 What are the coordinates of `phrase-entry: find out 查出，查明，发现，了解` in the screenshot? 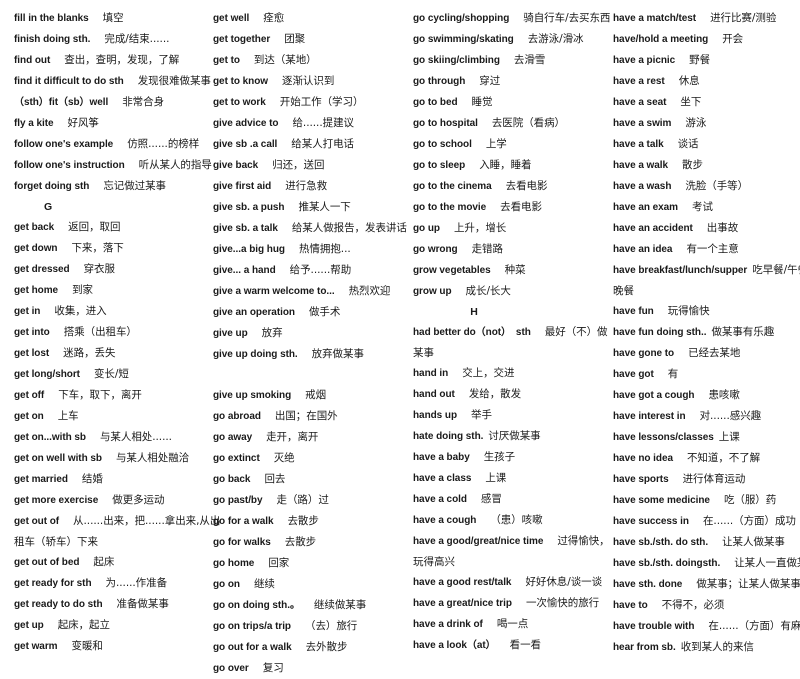 It's located at (109, 60).